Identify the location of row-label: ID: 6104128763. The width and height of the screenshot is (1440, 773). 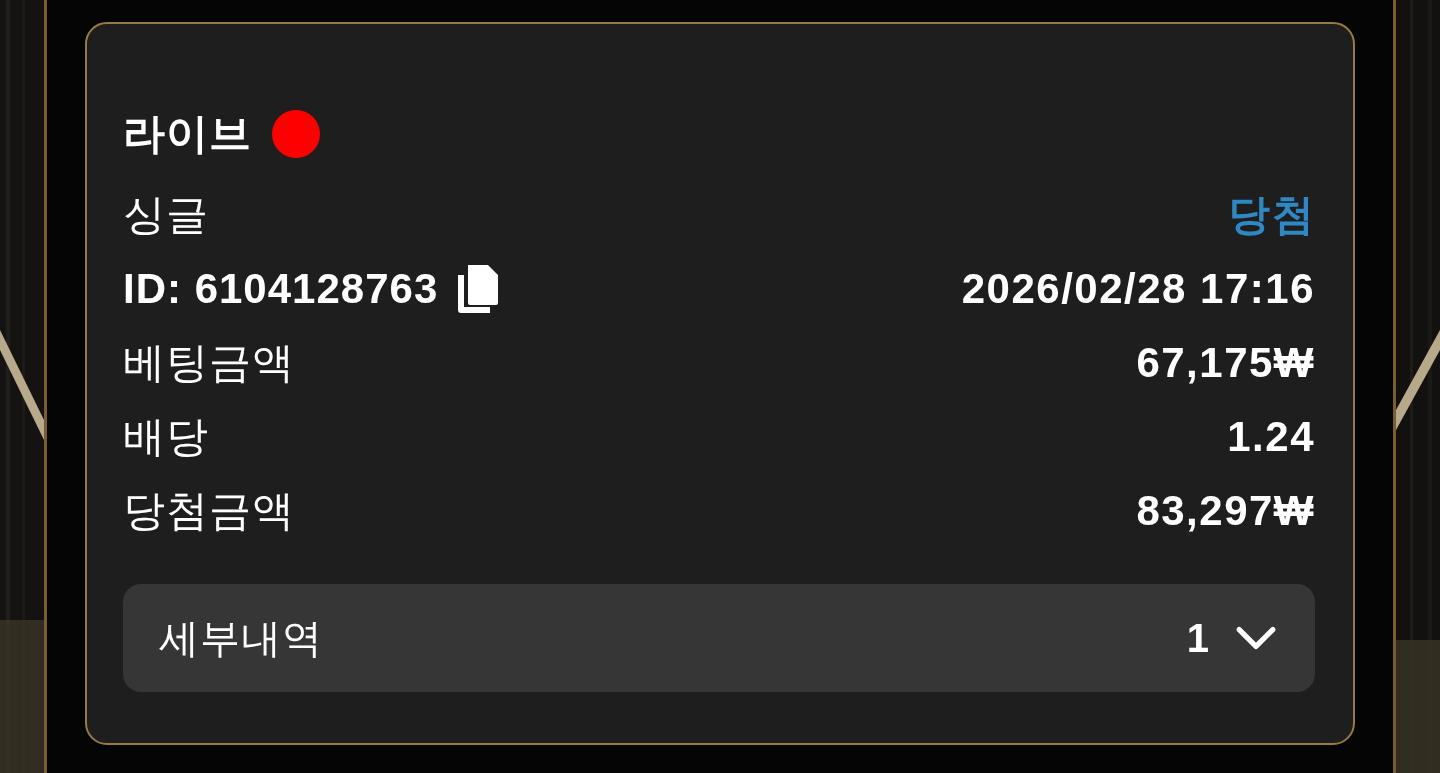
(281, 289).